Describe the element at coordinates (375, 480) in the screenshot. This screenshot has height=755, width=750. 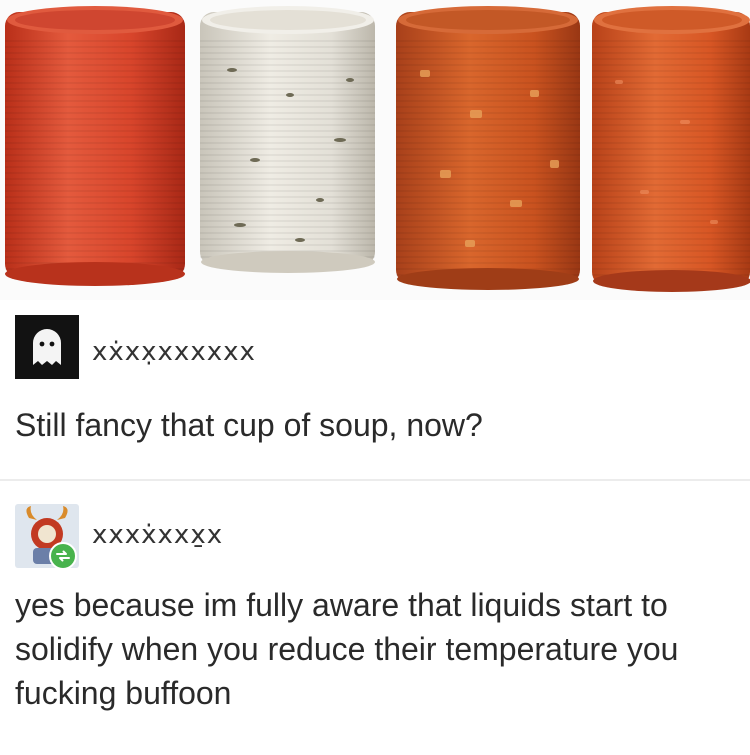
I see `post-divider` at that location.